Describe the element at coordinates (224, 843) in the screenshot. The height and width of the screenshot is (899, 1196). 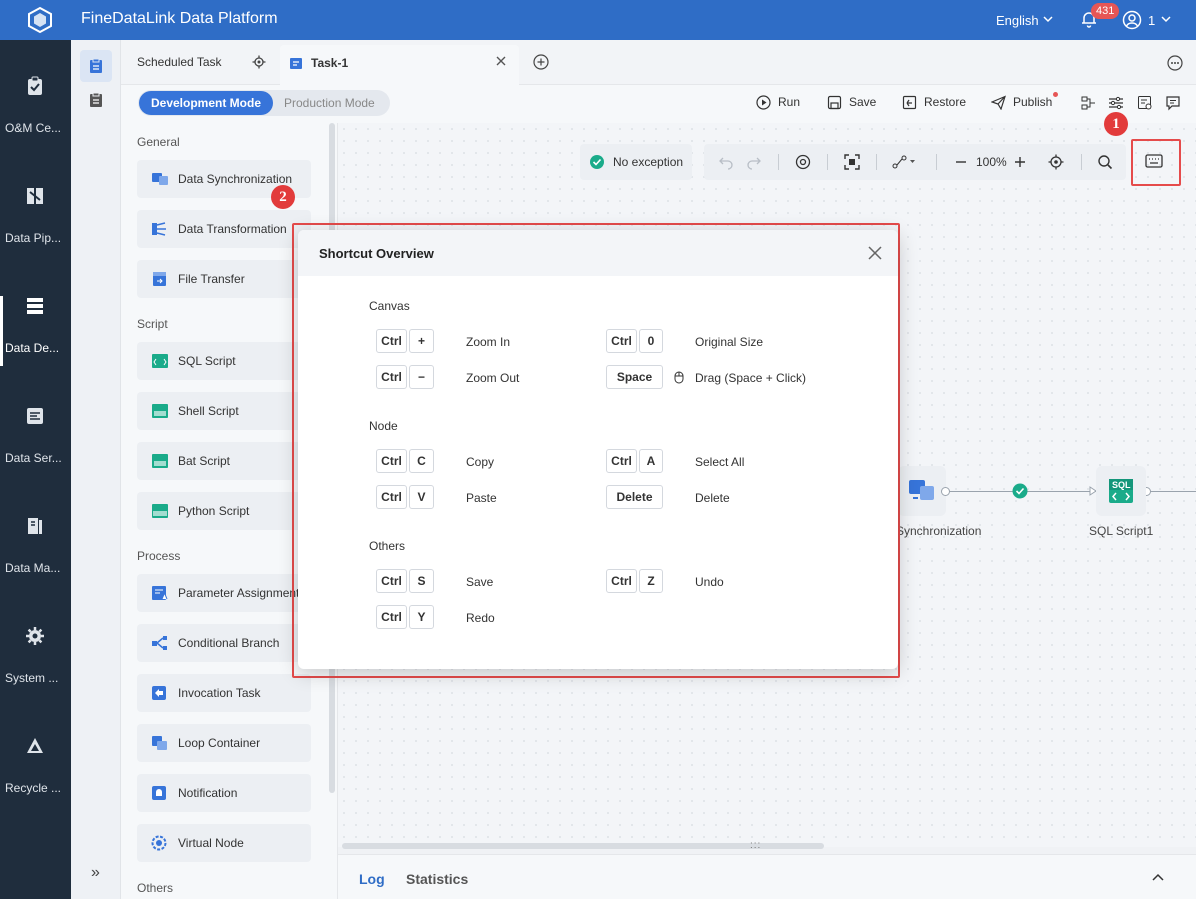
I see `node-virtual-node: Virtual Node` at that location.